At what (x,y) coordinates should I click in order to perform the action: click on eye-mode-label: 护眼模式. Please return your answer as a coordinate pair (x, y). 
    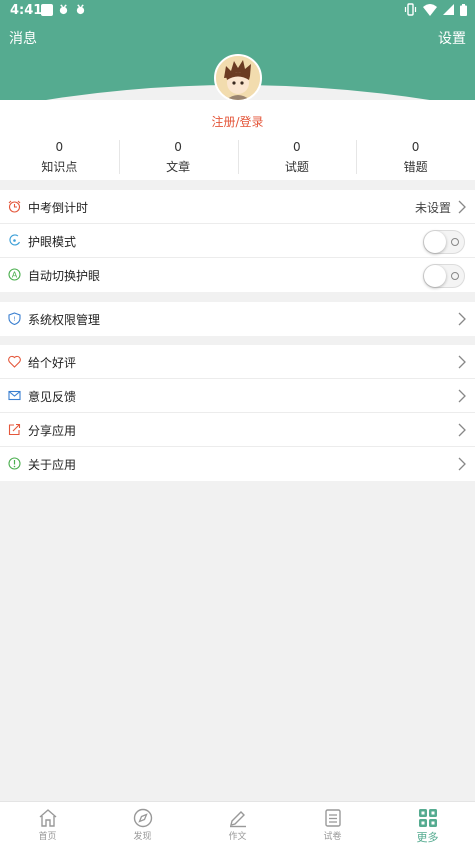
    Looking at the image, I should click on (52, 242).